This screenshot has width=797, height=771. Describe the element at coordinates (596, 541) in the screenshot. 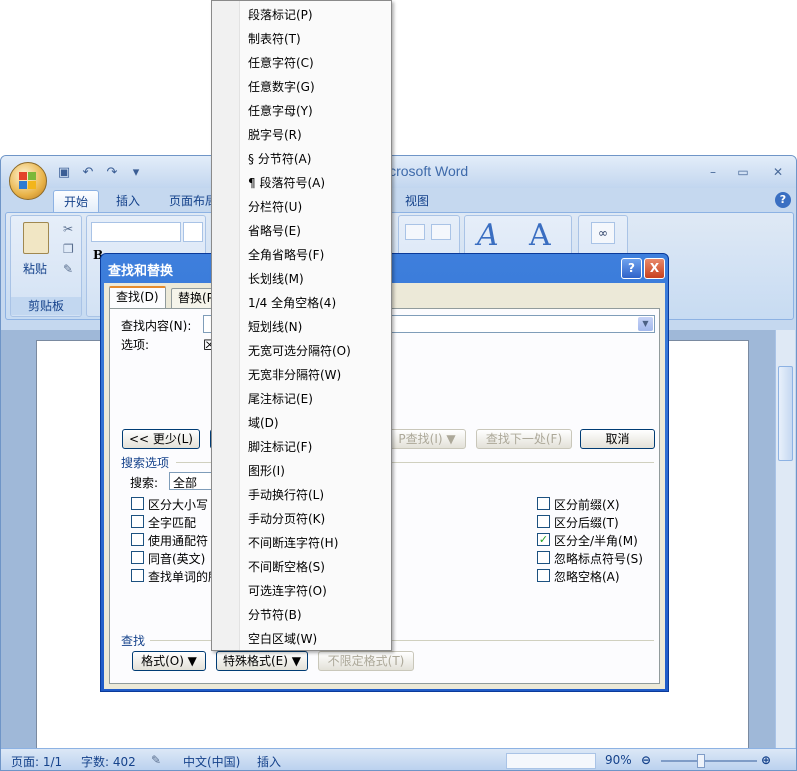

I see `match-width-label: 区分全/半角(M)` at that location.